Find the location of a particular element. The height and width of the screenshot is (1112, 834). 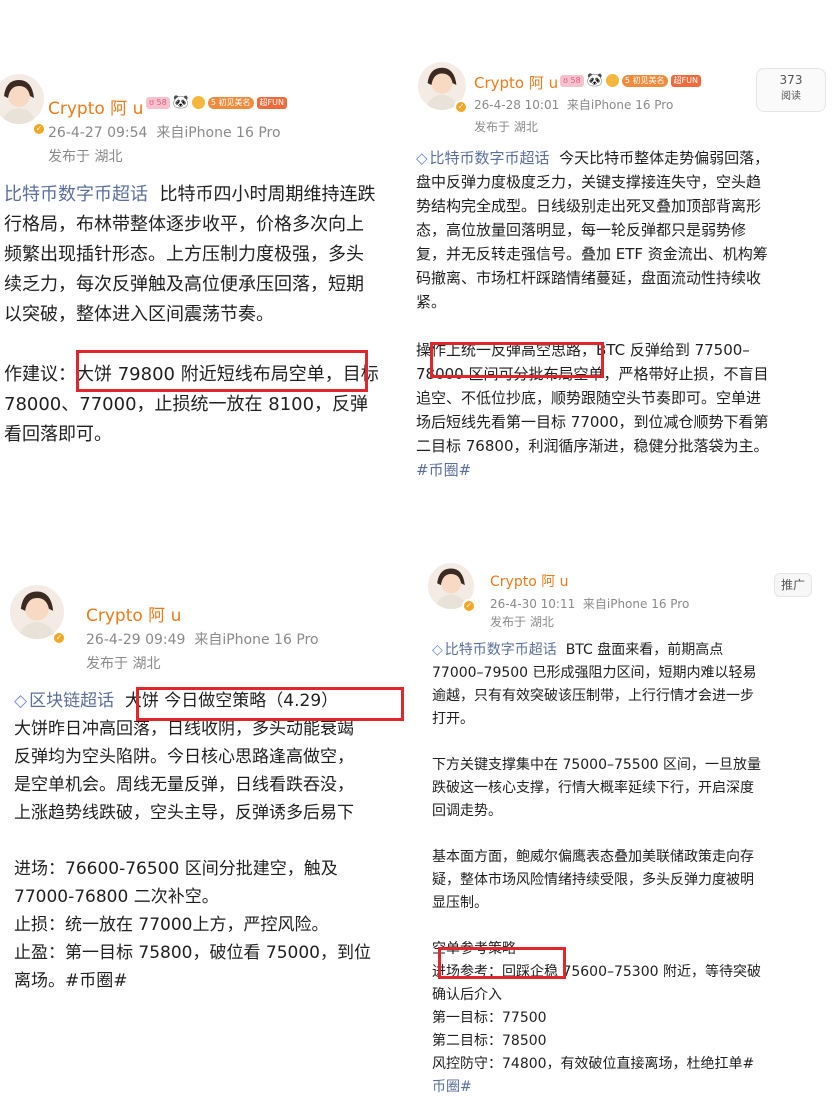

post-line: 以突破，整体进入区间震荡节奏。 is located at coordinates (139, 314).